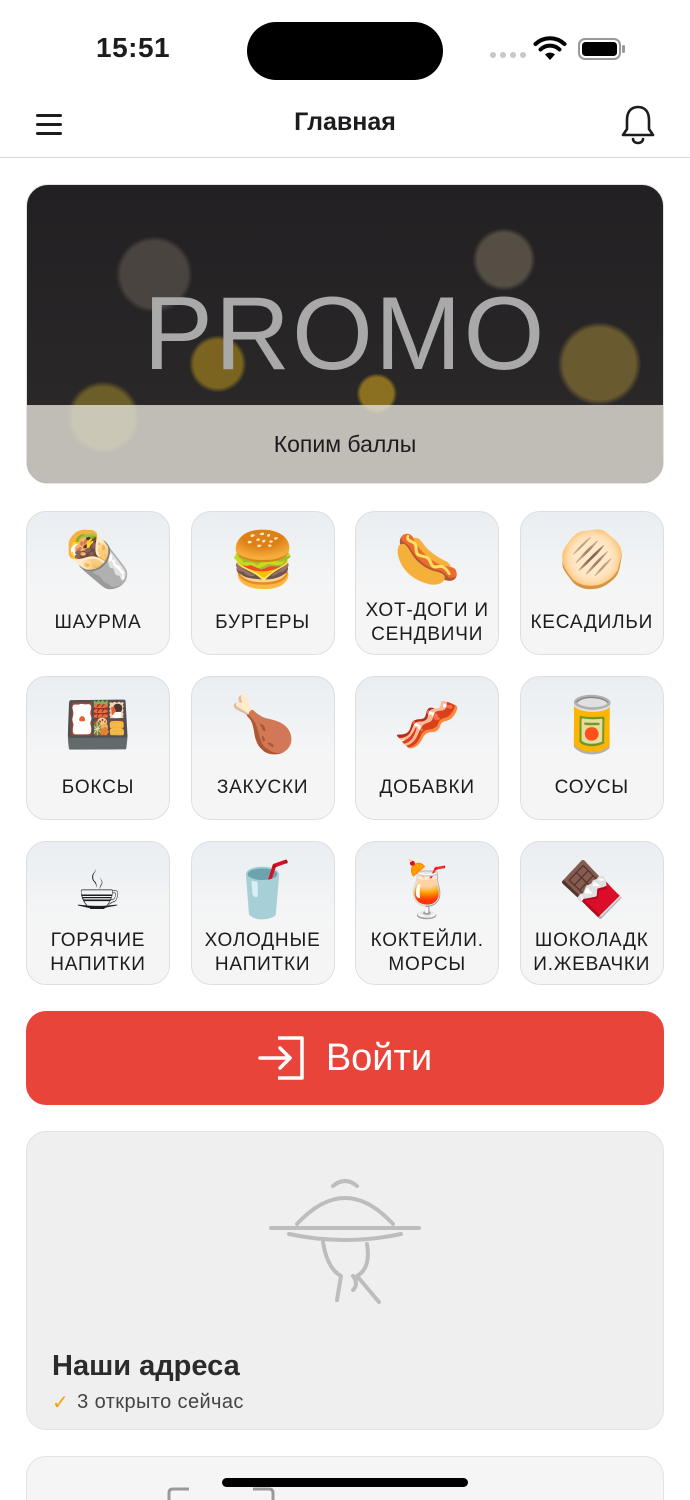 This screenshot has height=1500, width=690. Describe the element at coordinates (591, 788) in the screenshot. I see `category-label: СОУСЫ` at that location.